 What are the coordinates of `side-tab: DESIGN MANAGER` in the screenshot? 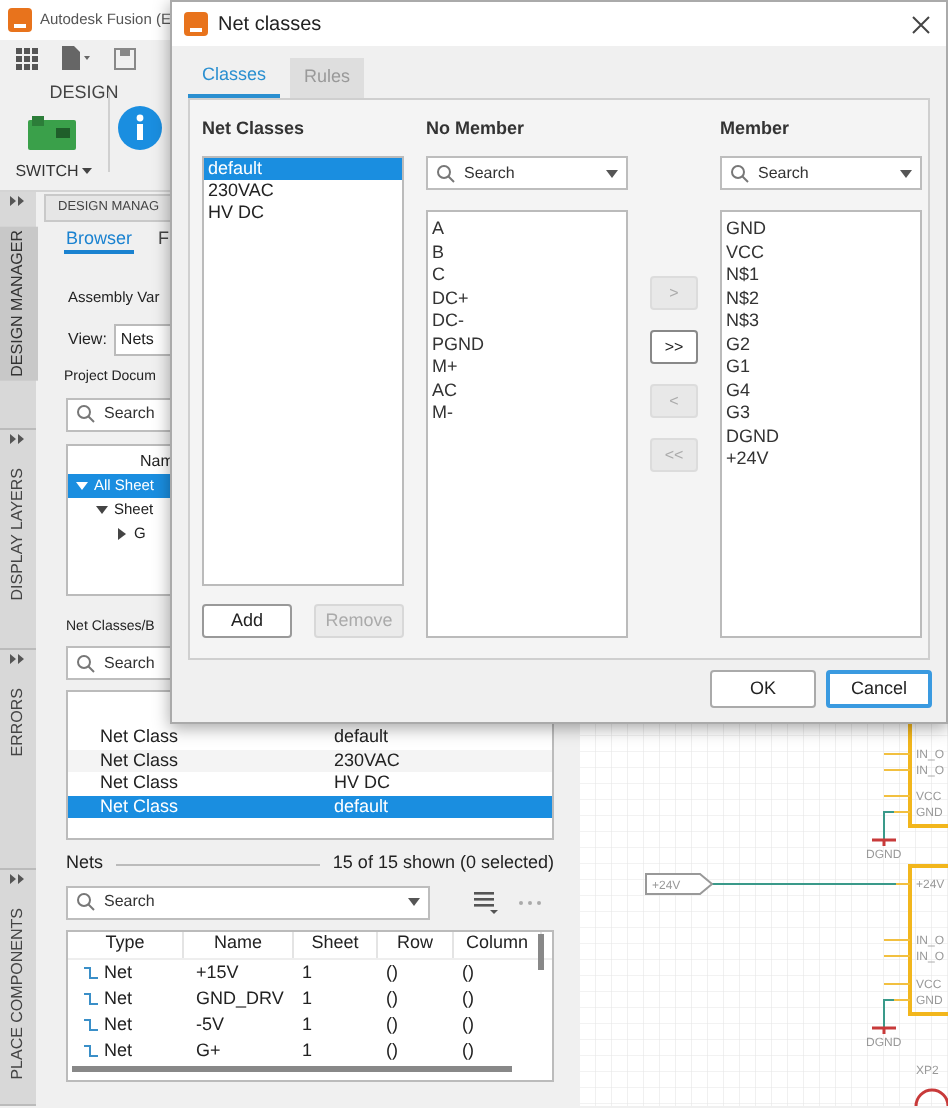 It's located at (19, 303).